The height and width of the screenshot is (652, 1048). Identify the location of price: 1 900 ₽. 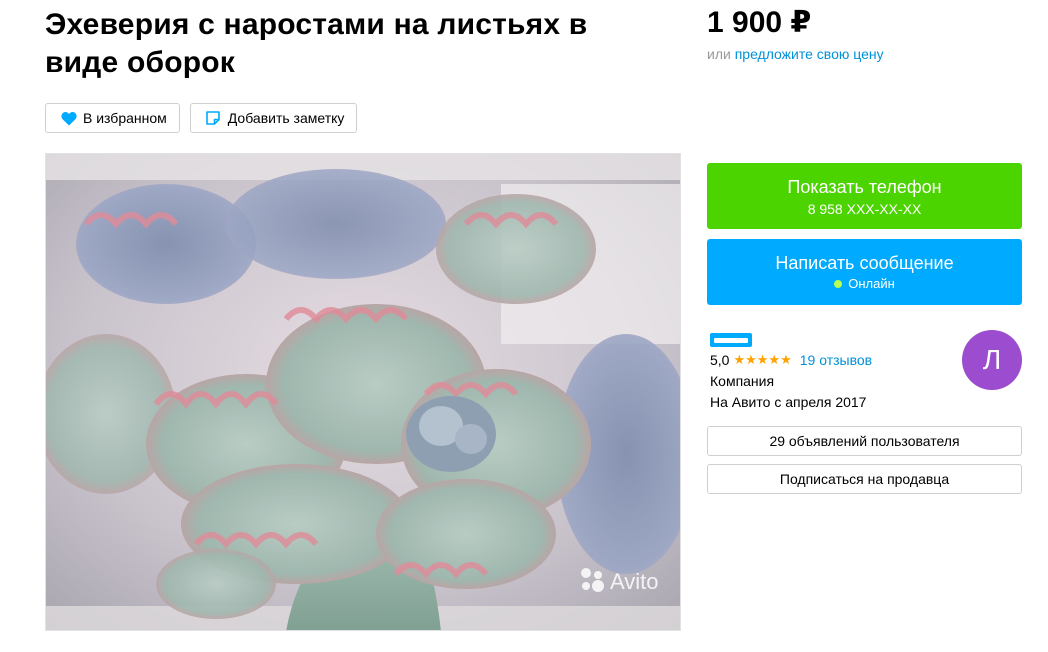
(759, 22).